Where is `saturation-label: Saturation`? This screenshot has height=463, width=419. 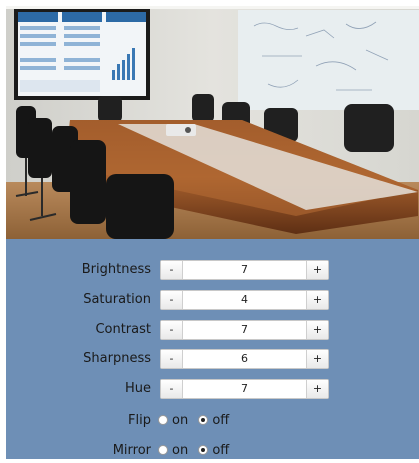 saturation-label: Saturation is located at coordinates (117, 299).